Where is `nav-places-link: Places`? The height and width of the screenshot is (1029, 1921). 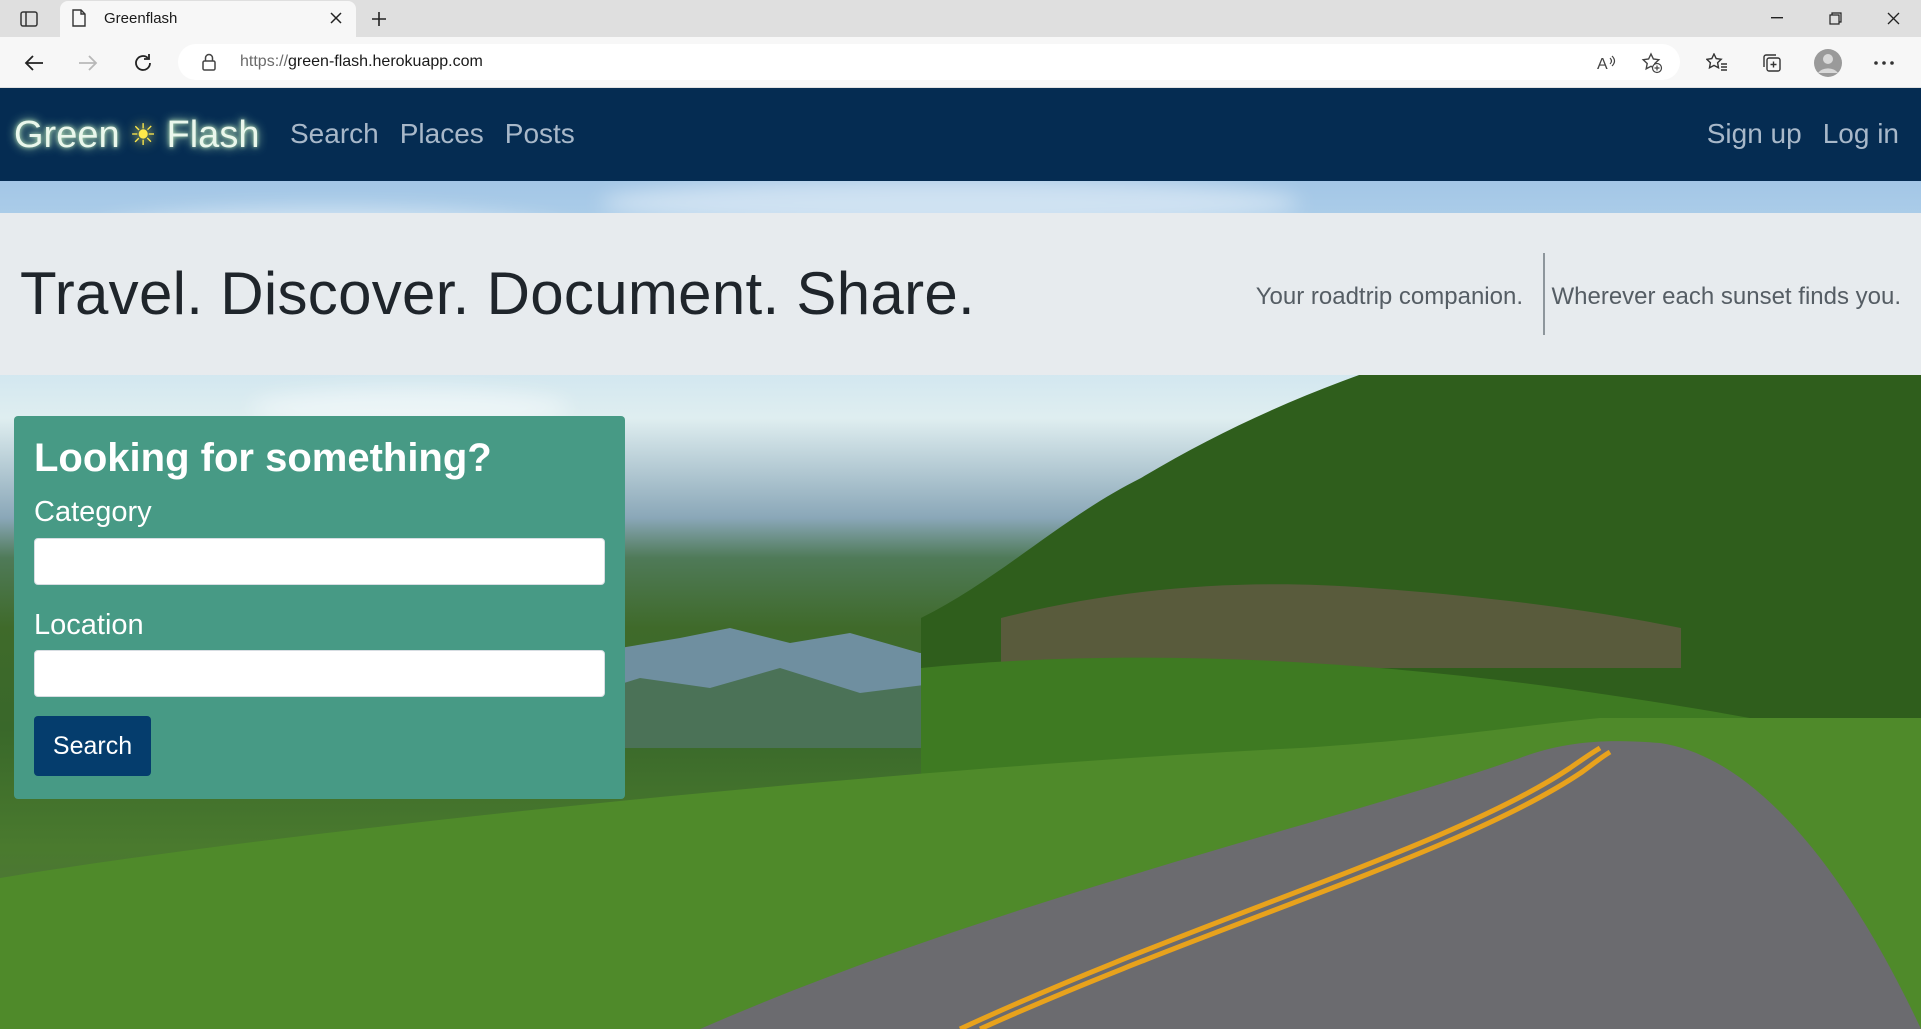 nav-places-link: Places is located at coordinates (442, 134).